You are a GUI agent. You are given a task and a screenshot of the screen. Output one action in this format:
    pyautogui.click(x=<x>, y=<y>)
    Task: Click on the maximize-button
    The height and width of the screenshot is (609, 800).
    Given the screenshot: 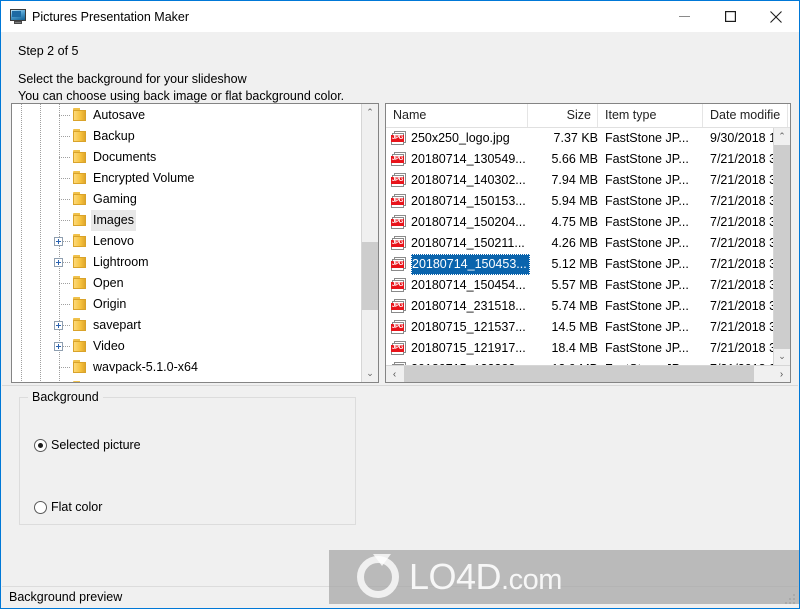 What is the action you would take?
    pyautogui.click(x=730, y=16)
    